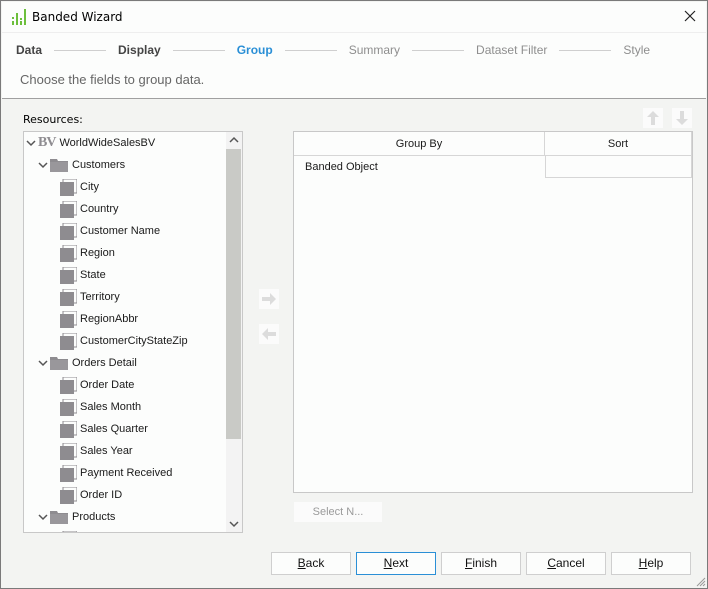 This screenshot has width=708, height=589. I want to click on tree-node-field: Customer Name, so click(110, 231).